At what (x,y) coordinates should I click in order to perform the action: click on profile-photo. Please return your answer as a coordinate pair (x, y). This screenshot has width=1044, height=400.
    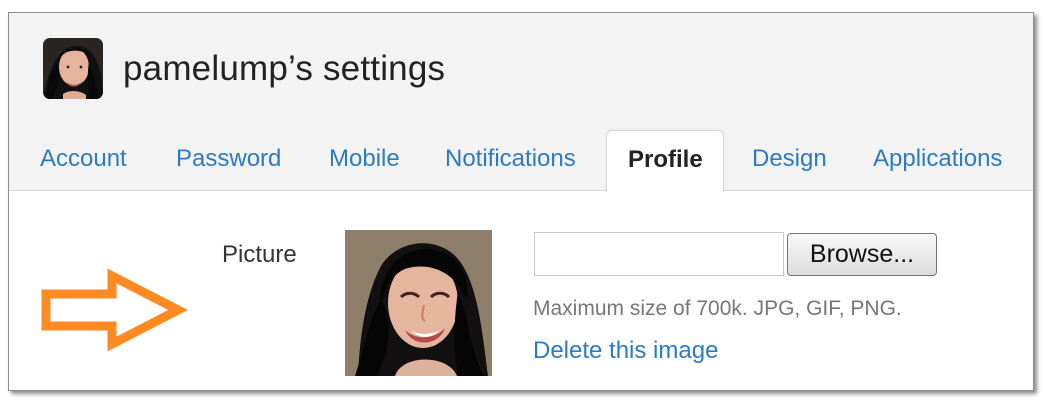
    Looking at the image, I should click on (418, 303).